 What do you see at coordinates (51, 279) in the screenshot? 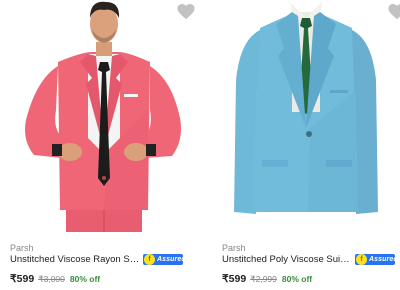
I see `original-price: ₹3,000` at bounding box center [51, 279].